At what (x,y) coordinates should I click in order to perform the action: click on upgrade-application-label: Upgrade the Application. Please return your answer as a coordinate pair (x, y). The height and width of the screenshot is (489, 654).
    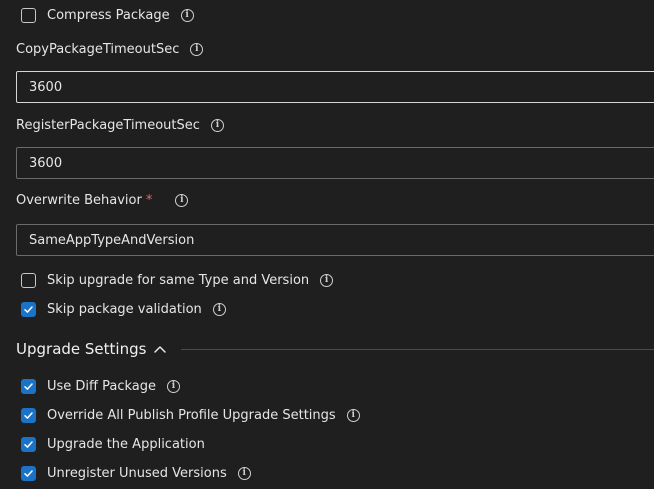
    Looking at the image, I should click on (126, 444).